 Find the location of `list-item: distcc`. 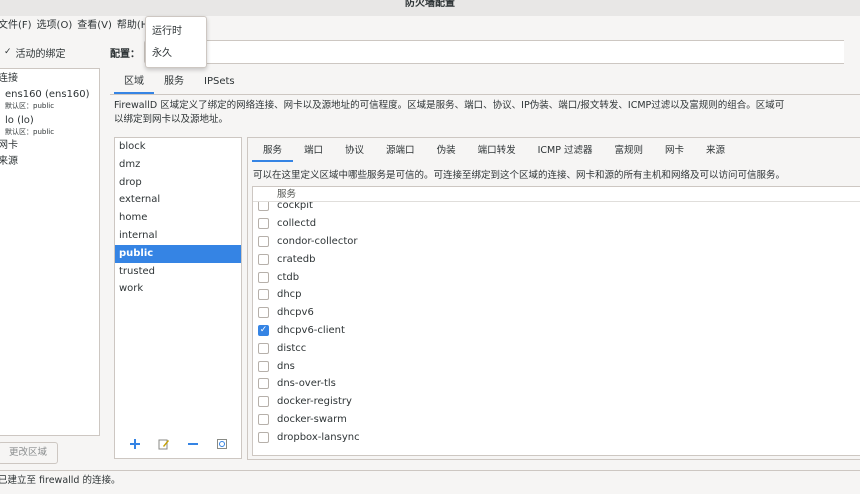

list-item: distcc is located at coordinates (556, 348).